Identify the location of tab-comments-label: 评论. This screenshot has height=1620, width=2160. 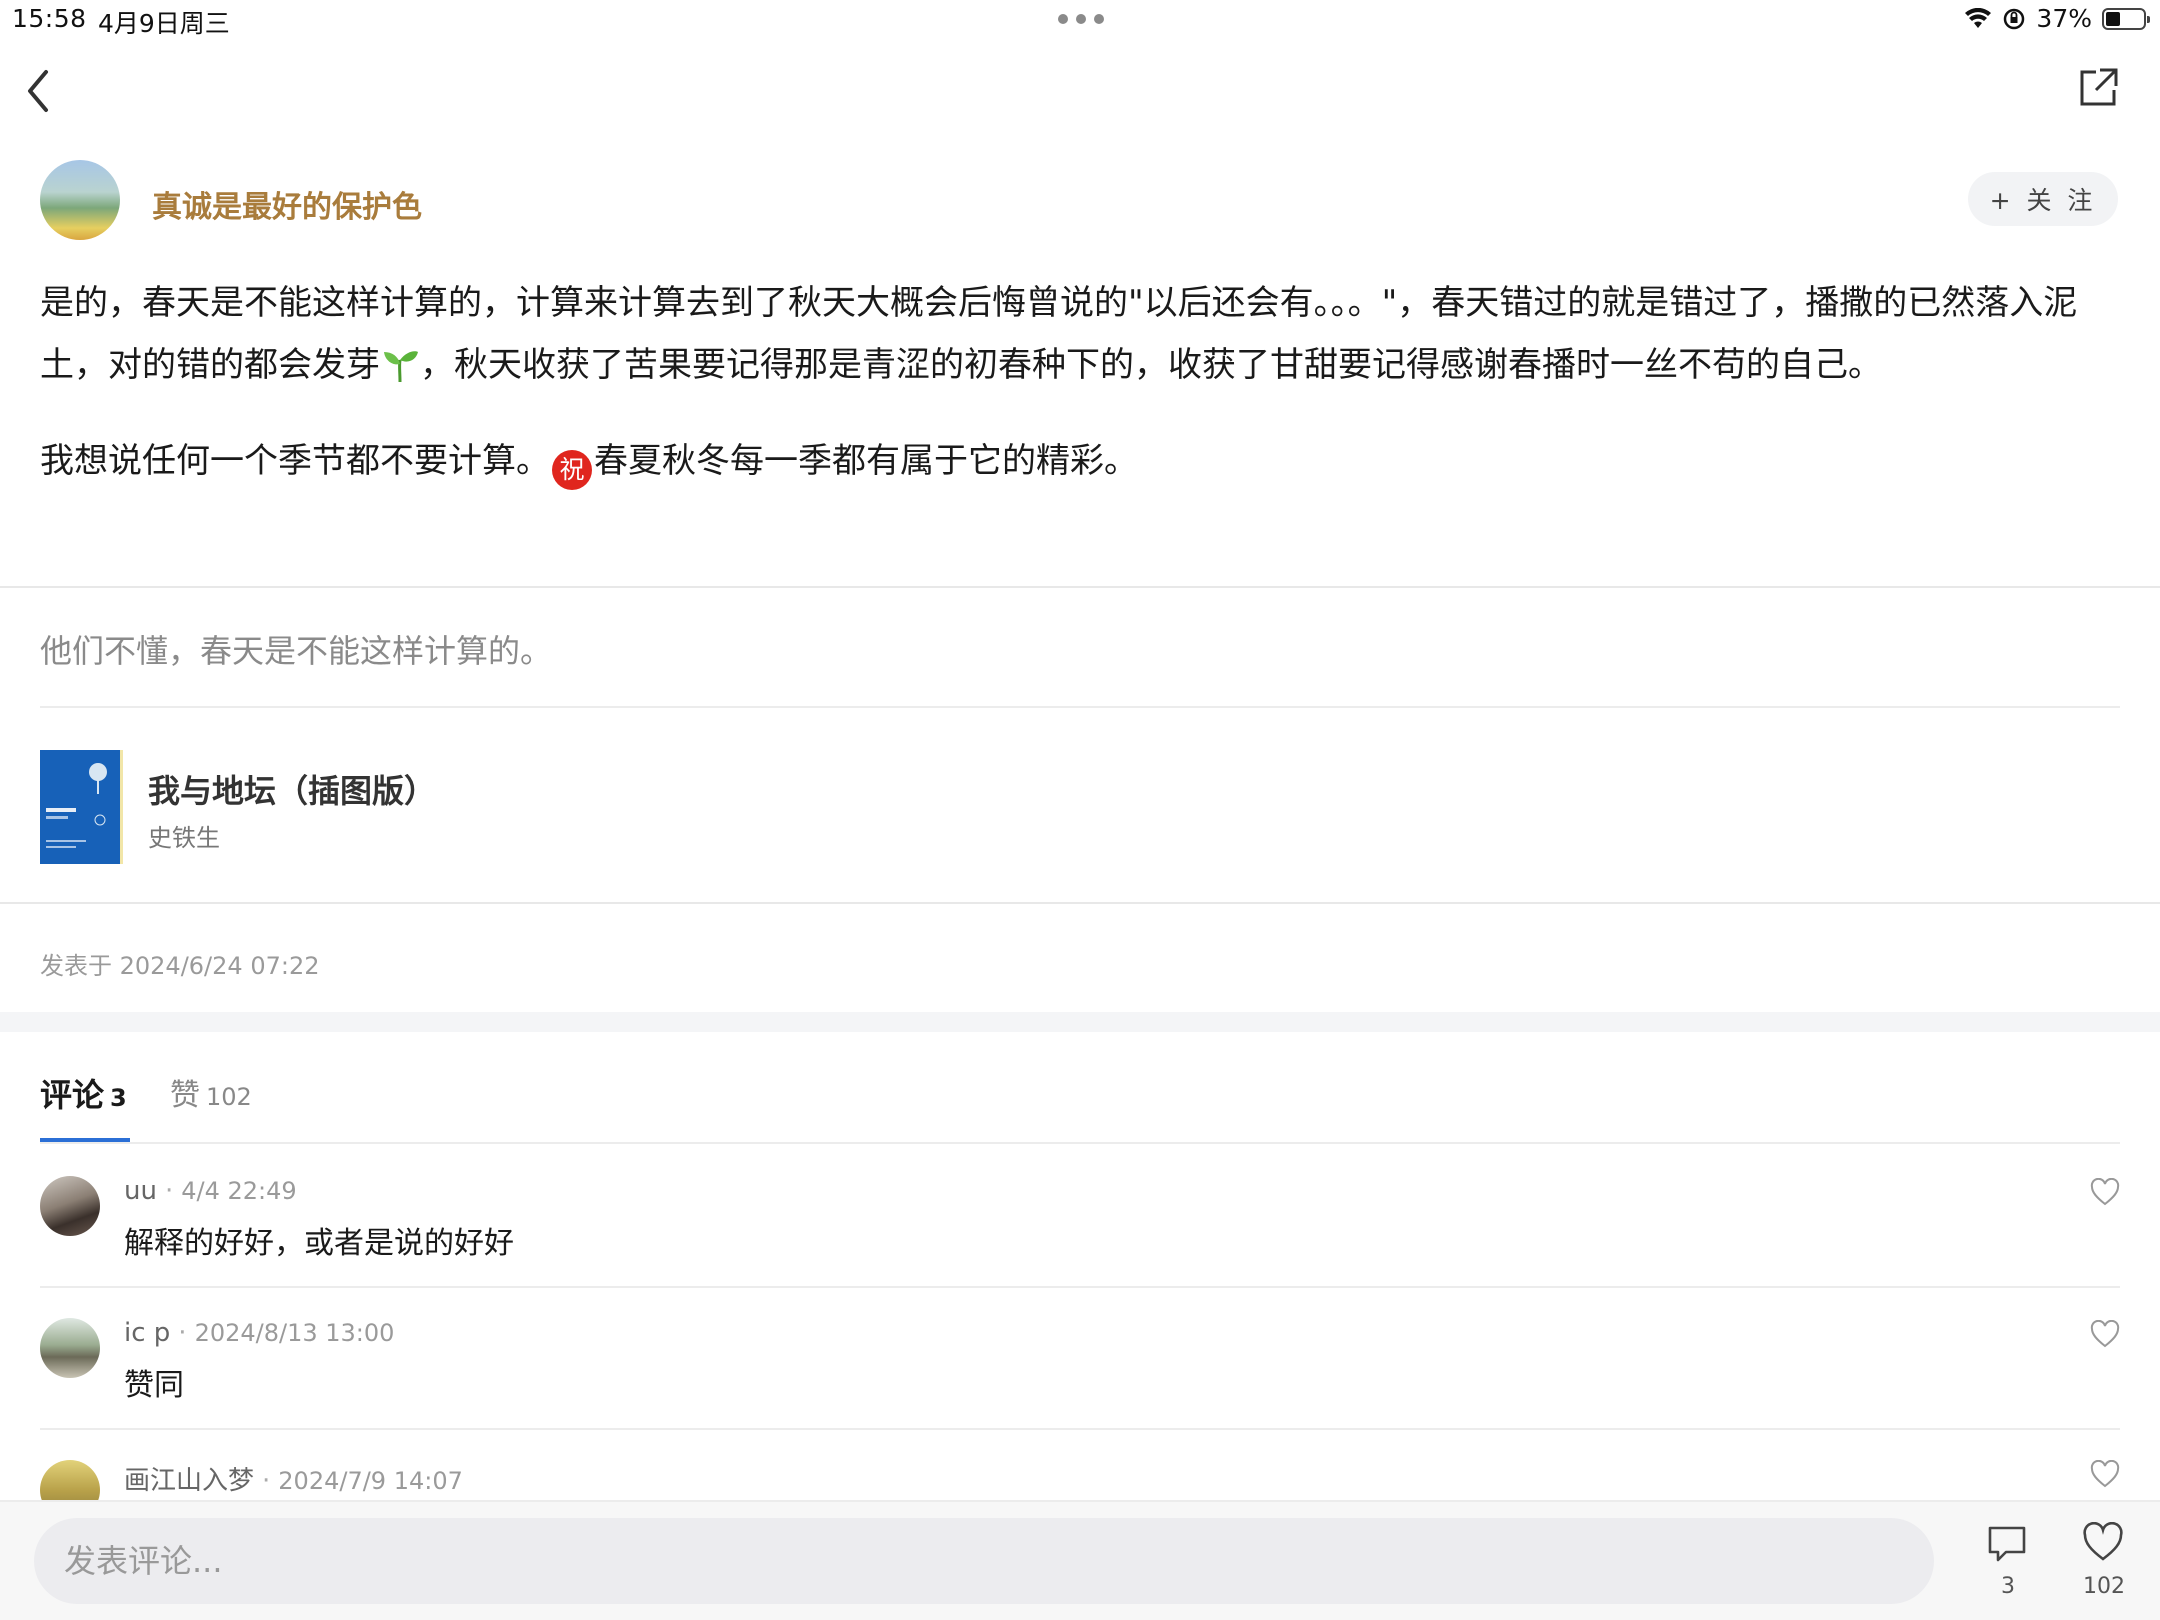
(72, 1095).